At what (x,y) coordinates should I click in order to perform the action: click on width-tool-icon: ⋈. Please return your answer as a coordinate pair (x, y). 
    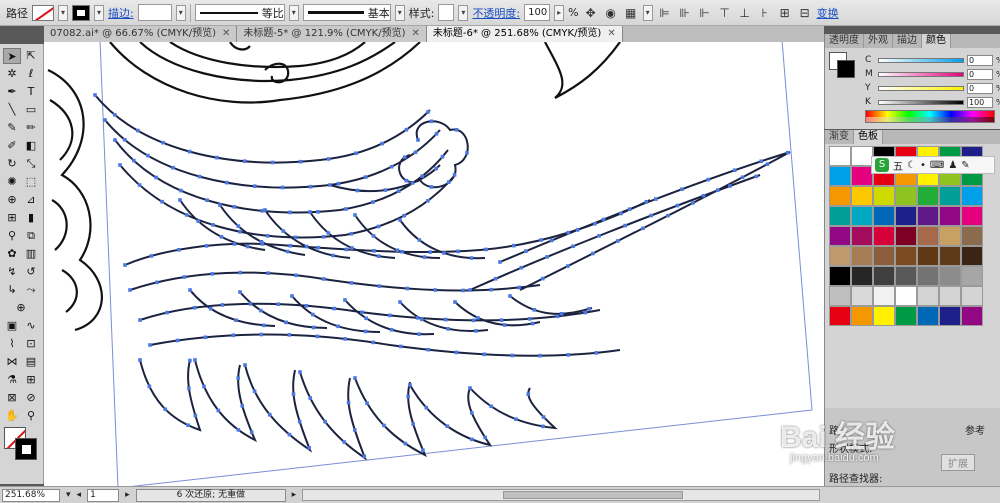
    Looking at the image, I should click on (12, 362).